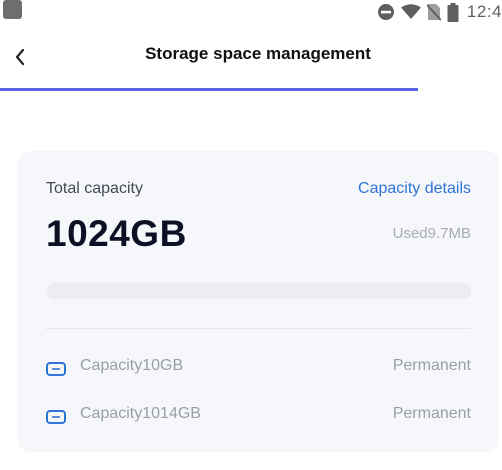  What do you see at coordinates (140, 413) in the screenshot?
I see `capacity-item-name: Capacity1014GB` at bounding box center [140, 413].